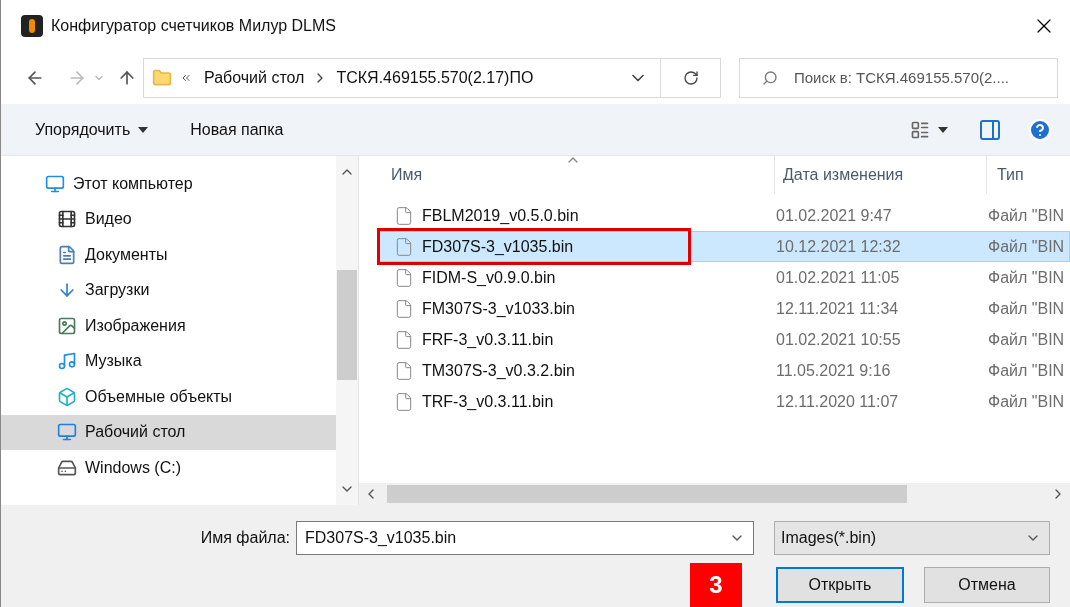 Image resolution: width=1070 pixels, height=607 pixels. What do you see at coordinates (67, 396) in the screenshot?
I see `cube-icon` at bounding box center [67, 396].